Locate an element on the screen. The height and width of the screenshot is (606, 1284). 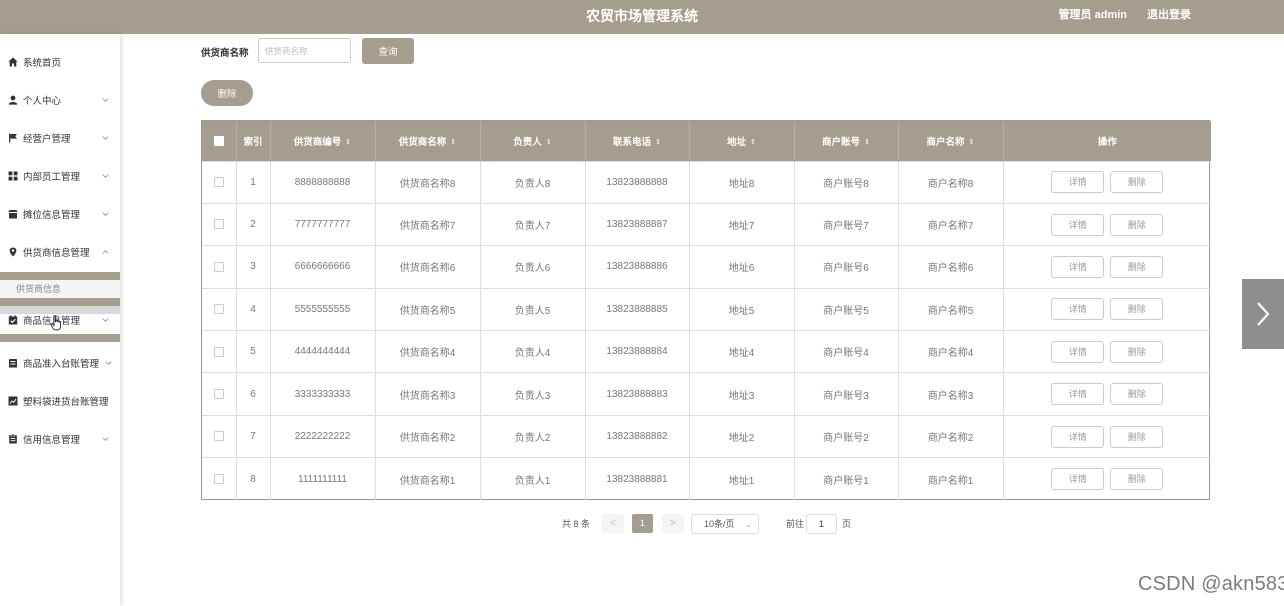
column-header: 地址 ⇕ is located at coordinates (742, 141).